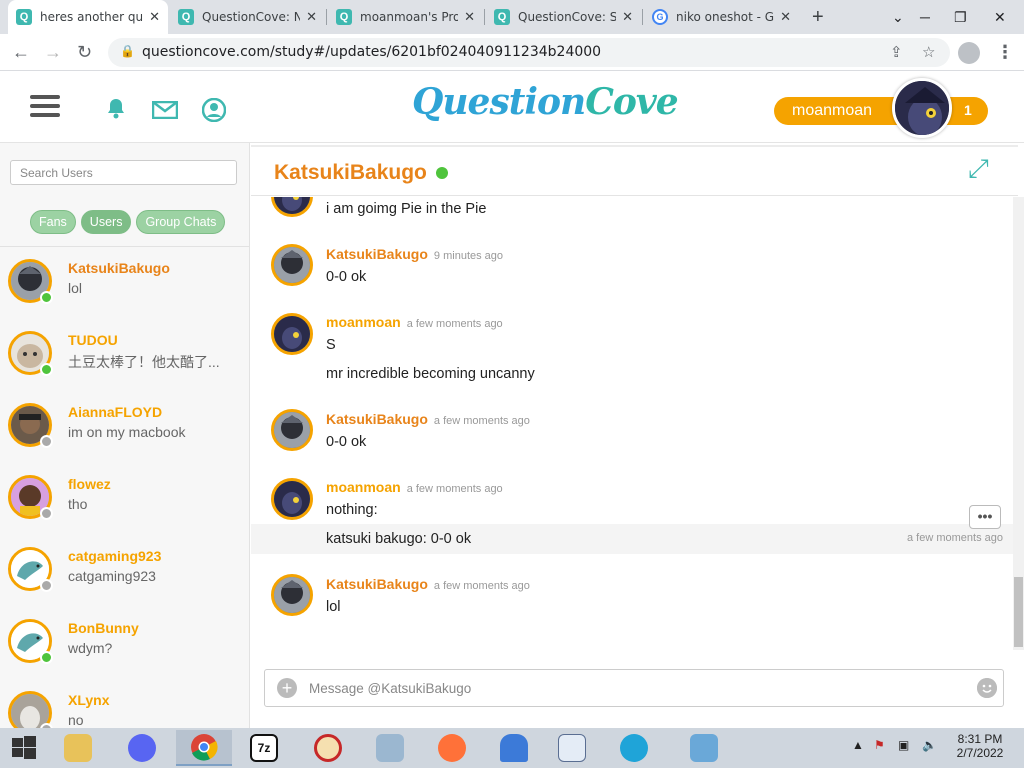 Image resolution: width=1024 pixels, height=768 pixels. I want to click on new-tab-button: +, so click(818, 17).